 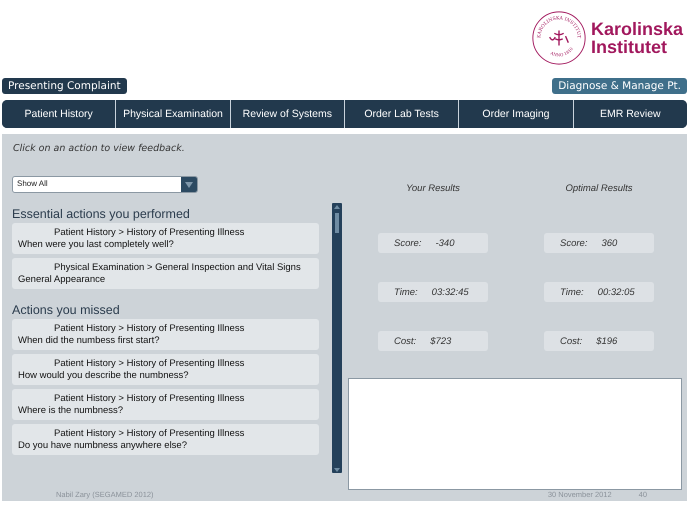 I want to click on section-heading: Essential actions you performed, so click(x=101, y=214).